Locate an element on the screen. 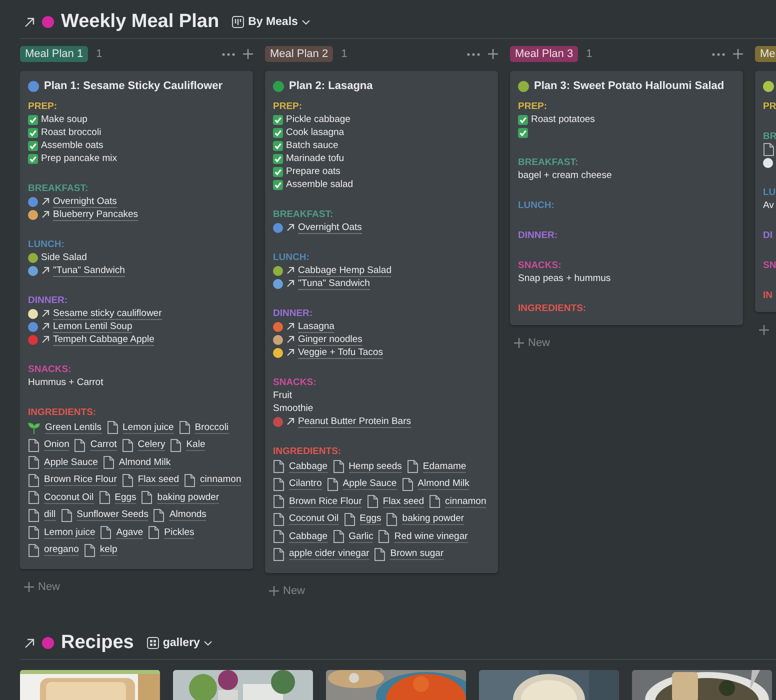 This screenshot has width=776, height=700. ingredient-link: Red wine vinegar is located at coordinates (431, 536).